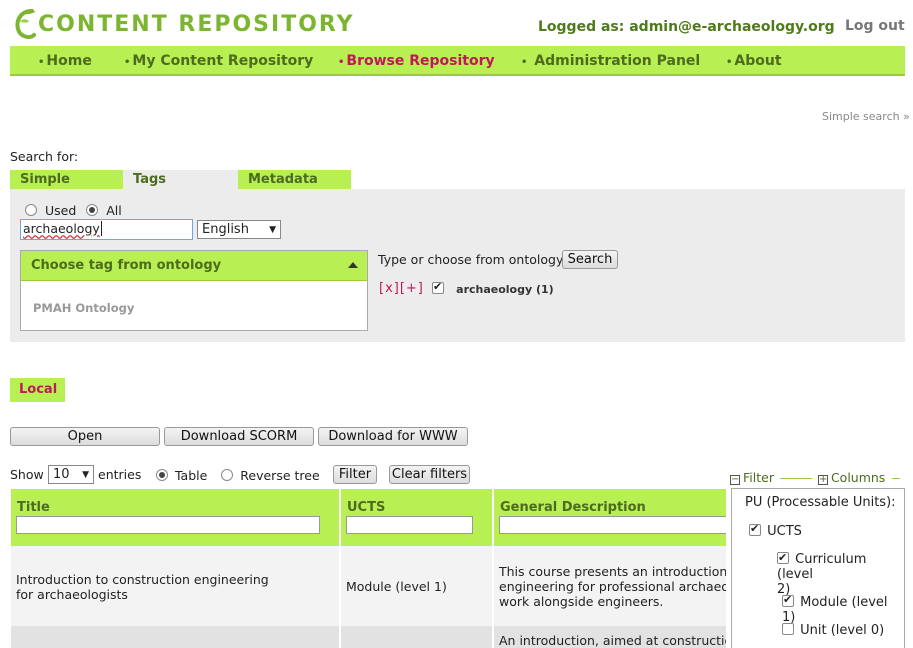  What do you see at coordinates (194, 266) in the screenshot?
I see `ontology-header: Choose tag from ontology` at bounding box center [194, 266].